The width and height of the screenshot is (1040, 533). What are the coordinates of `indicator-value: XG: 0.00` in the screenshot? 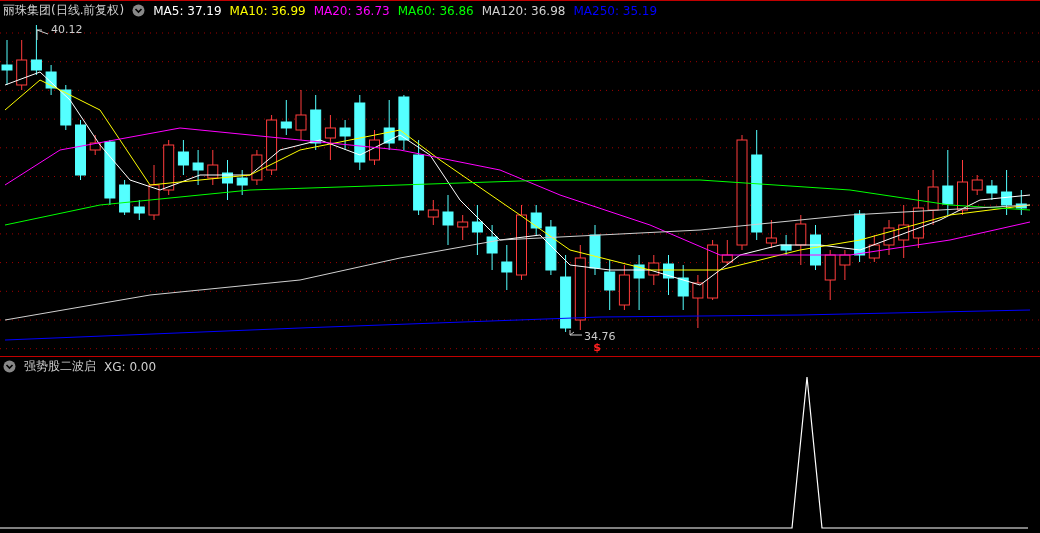 It's located at (130, 366).